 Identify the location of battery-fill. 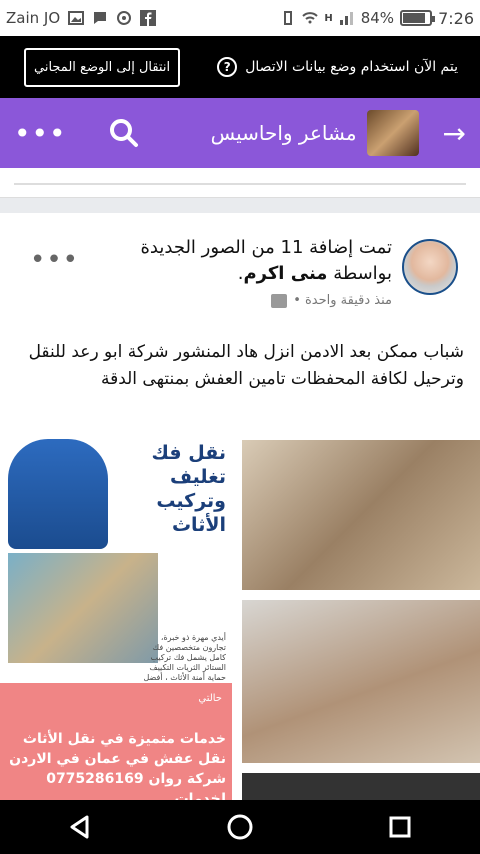
(414, 18).